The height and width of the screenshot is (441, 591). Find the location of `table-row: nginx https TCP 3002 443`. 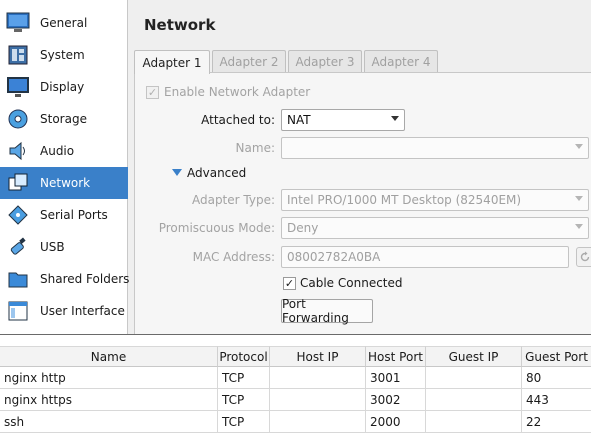

table-row: nginx https TCP 3002 443 is located at coordinates (295, 400).